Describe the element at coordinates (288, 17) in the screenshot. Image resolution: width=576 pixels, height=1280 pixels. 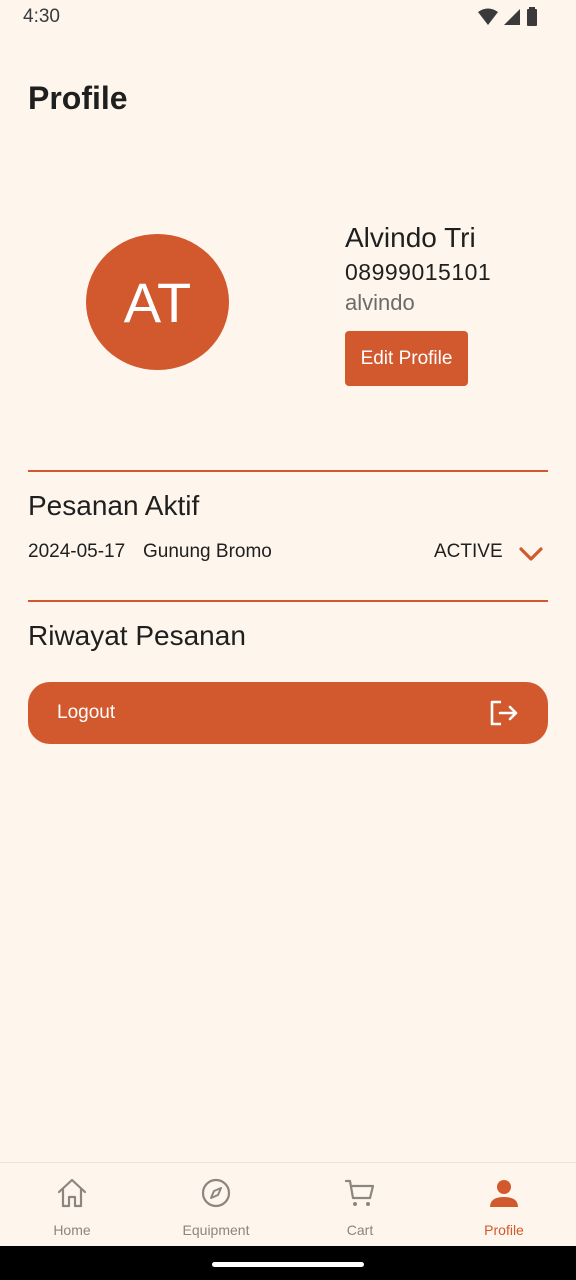
I see `status-bar: 4:30` at that location.